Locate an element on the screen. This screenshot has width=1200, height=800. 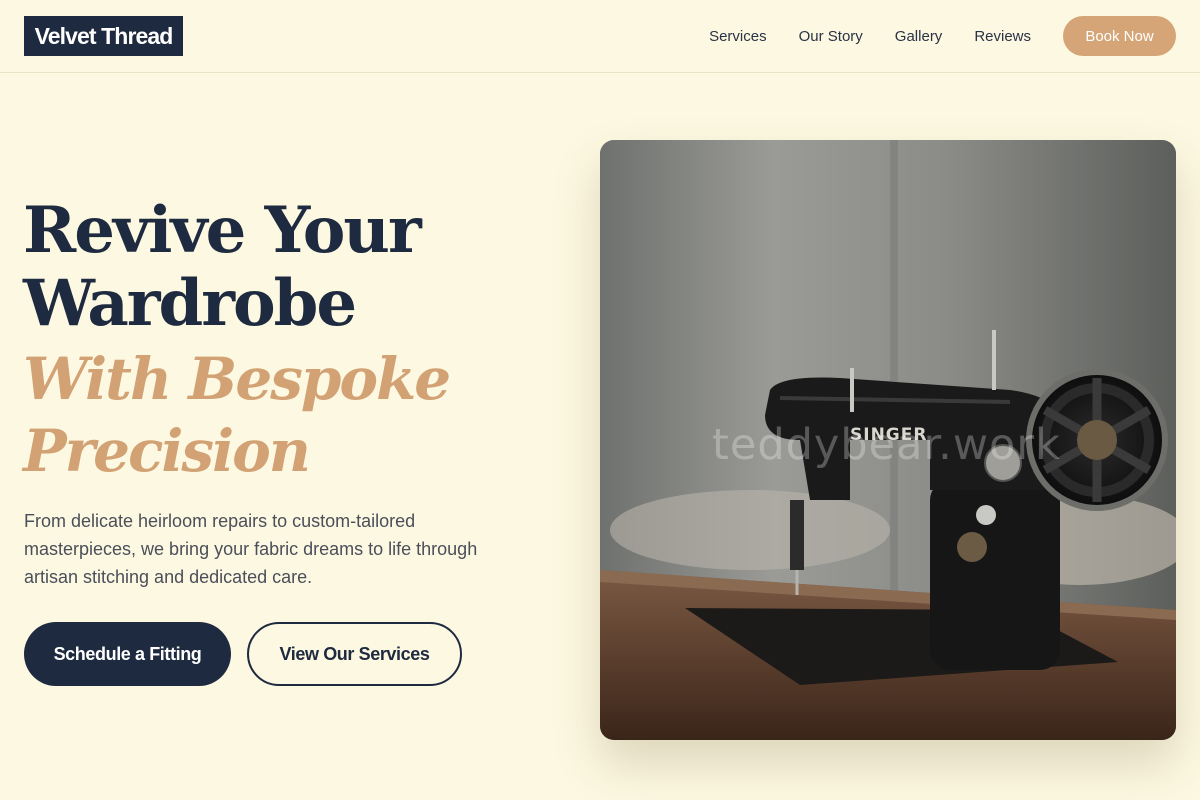
hero-title-line: Wardrobe is located at coordinates (190, 303).